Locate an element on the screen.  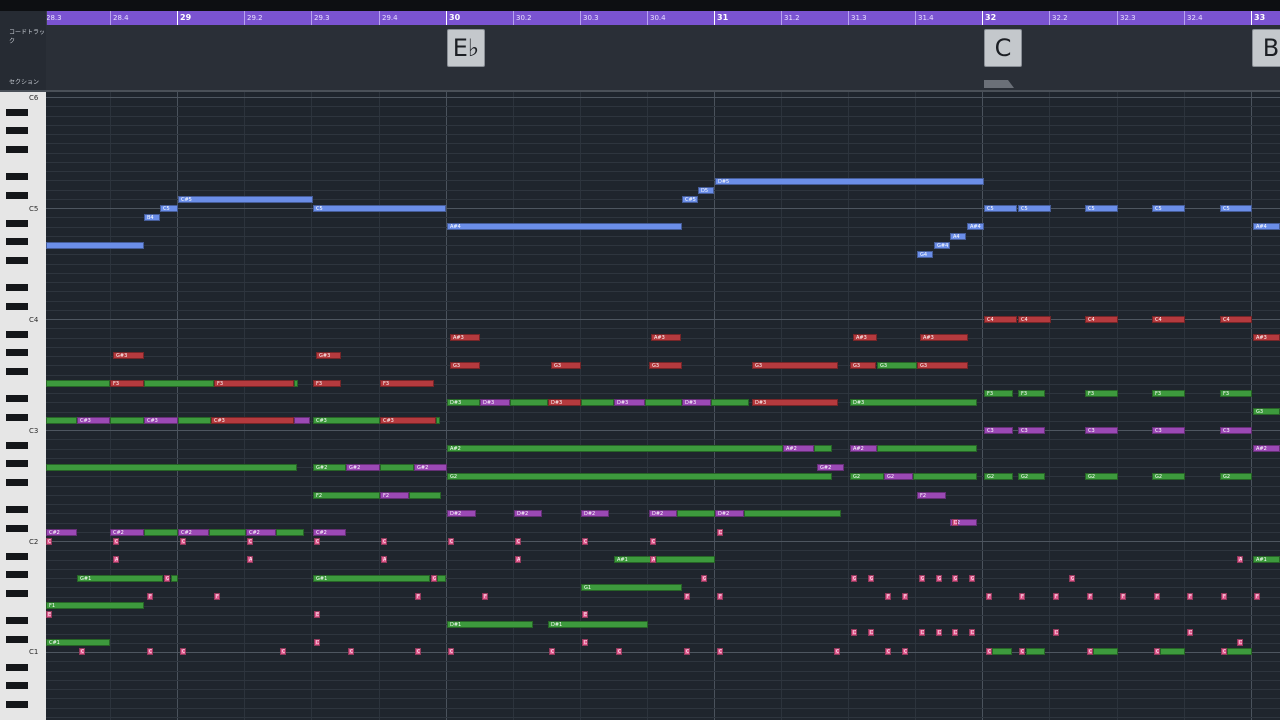
section-marker is located at coordinates (999, 84).